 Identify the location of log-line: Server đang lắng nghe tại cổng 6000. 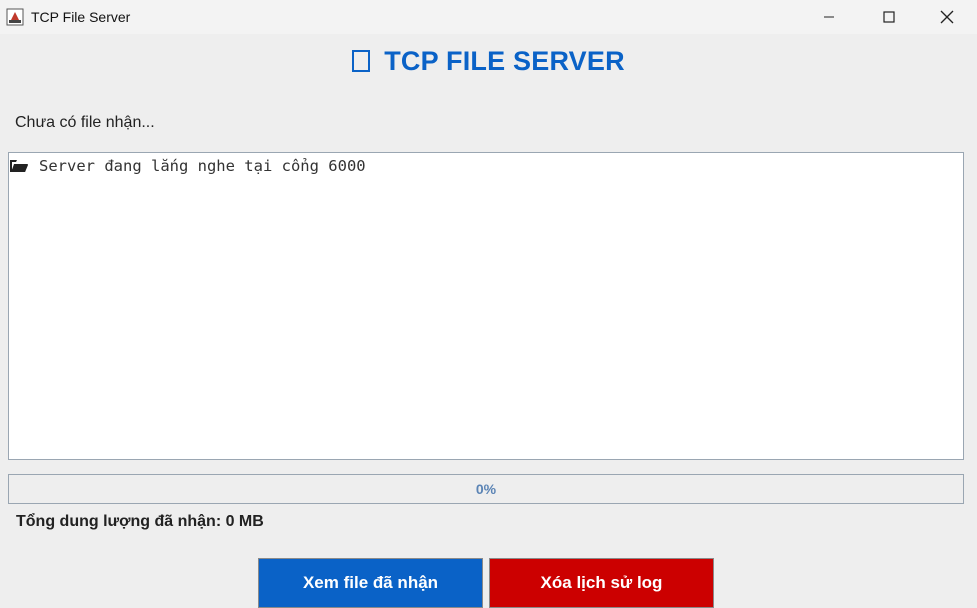
(187, 166).